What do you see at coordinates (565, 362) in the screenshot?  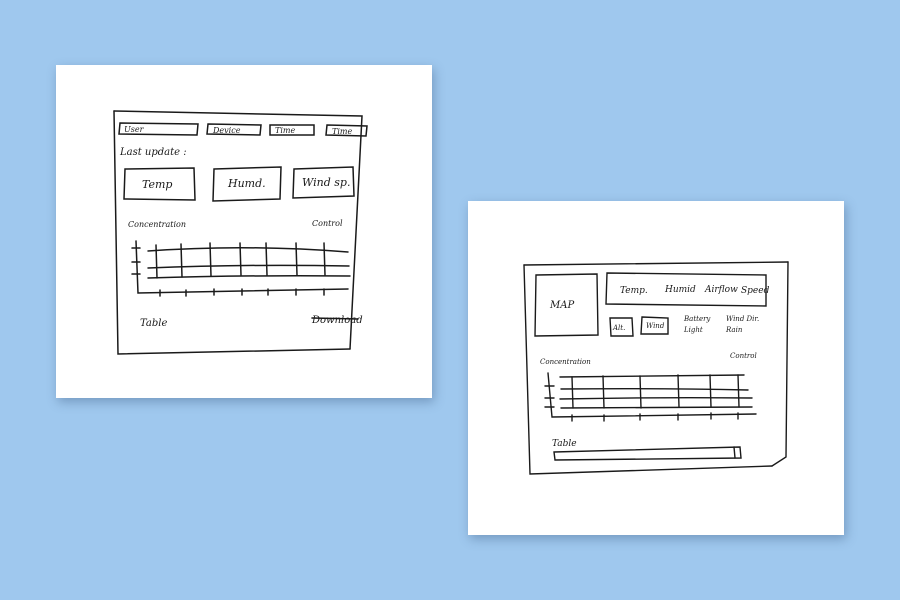 I see `sketch-2-concentration-label: Concentration` at bounding box center [565, 362].